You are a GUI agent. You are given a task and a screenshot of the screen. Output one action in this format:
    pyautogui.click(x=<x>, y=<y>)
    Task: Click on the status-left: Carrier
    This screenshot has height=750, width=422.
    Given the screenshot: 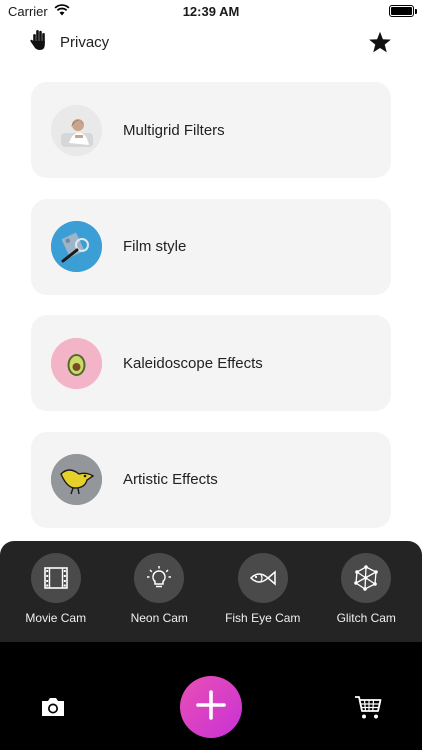 What is the action you would take?
    pyautogui.click(x=39, y=11)
    